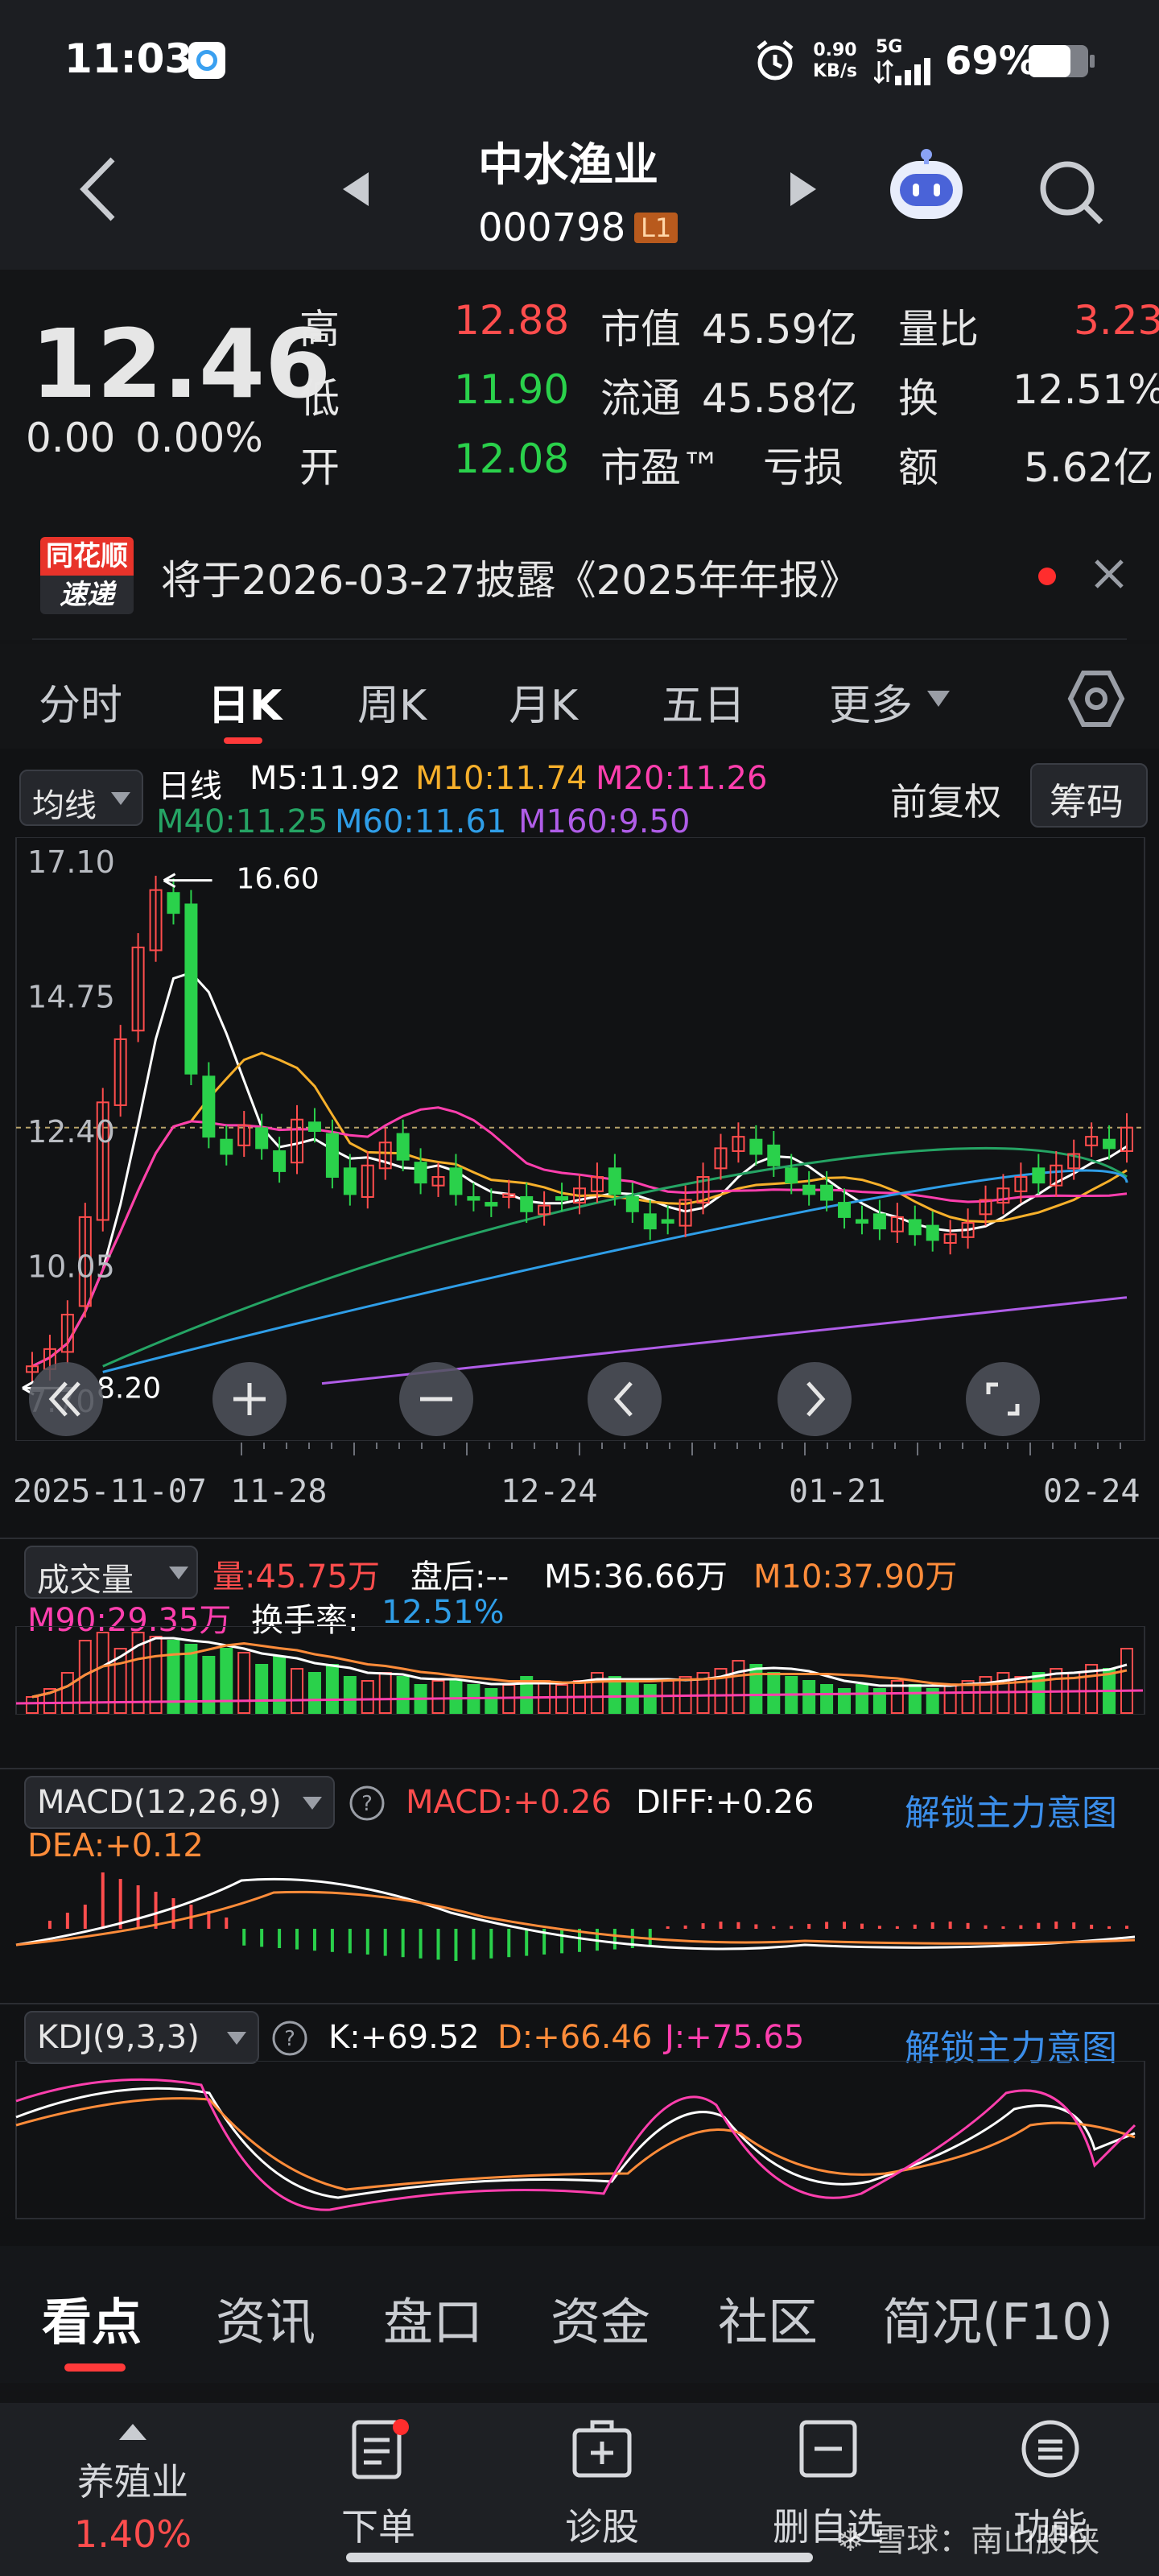  I want to click on macd-lines, so click(575, 1914).